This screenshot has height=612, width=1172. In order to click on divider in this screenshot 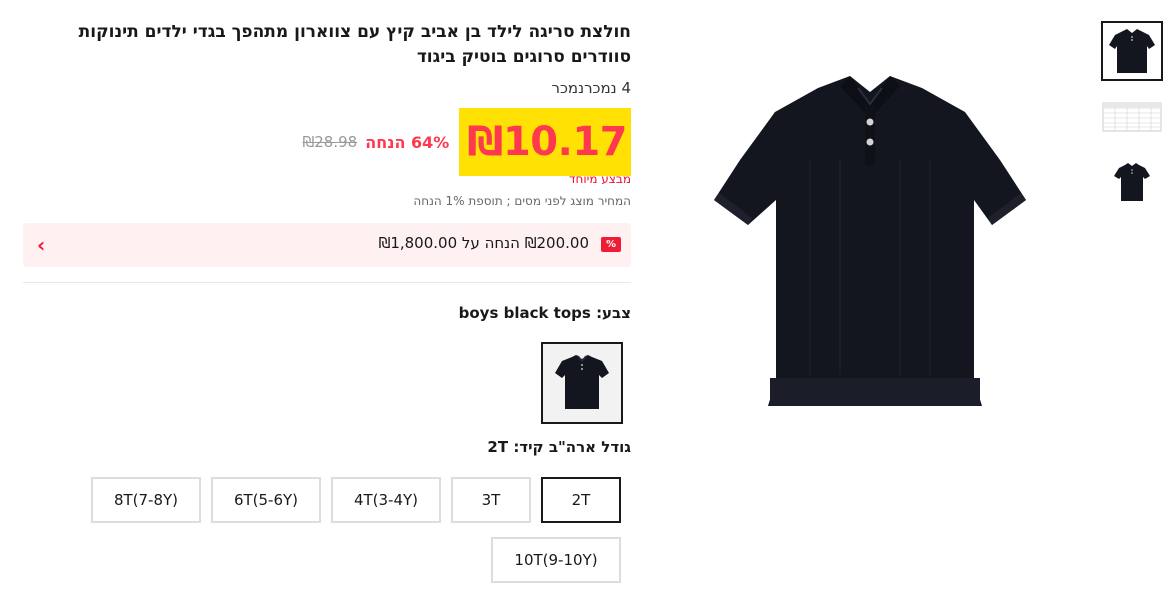, I will do `click(327, 282)`.